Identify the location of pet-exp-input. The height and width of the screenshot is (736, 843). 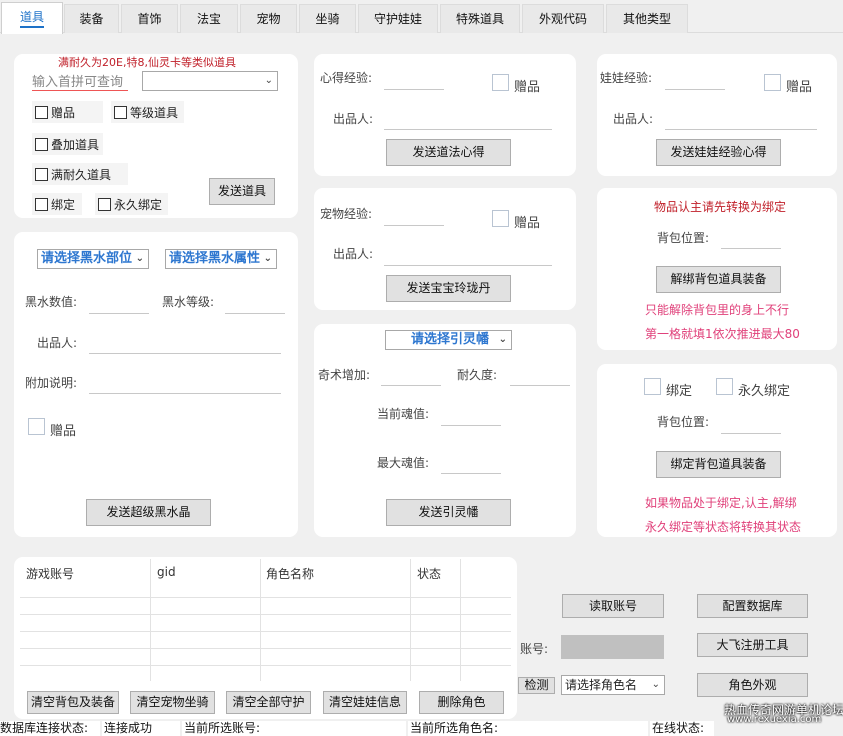
(414, 225).